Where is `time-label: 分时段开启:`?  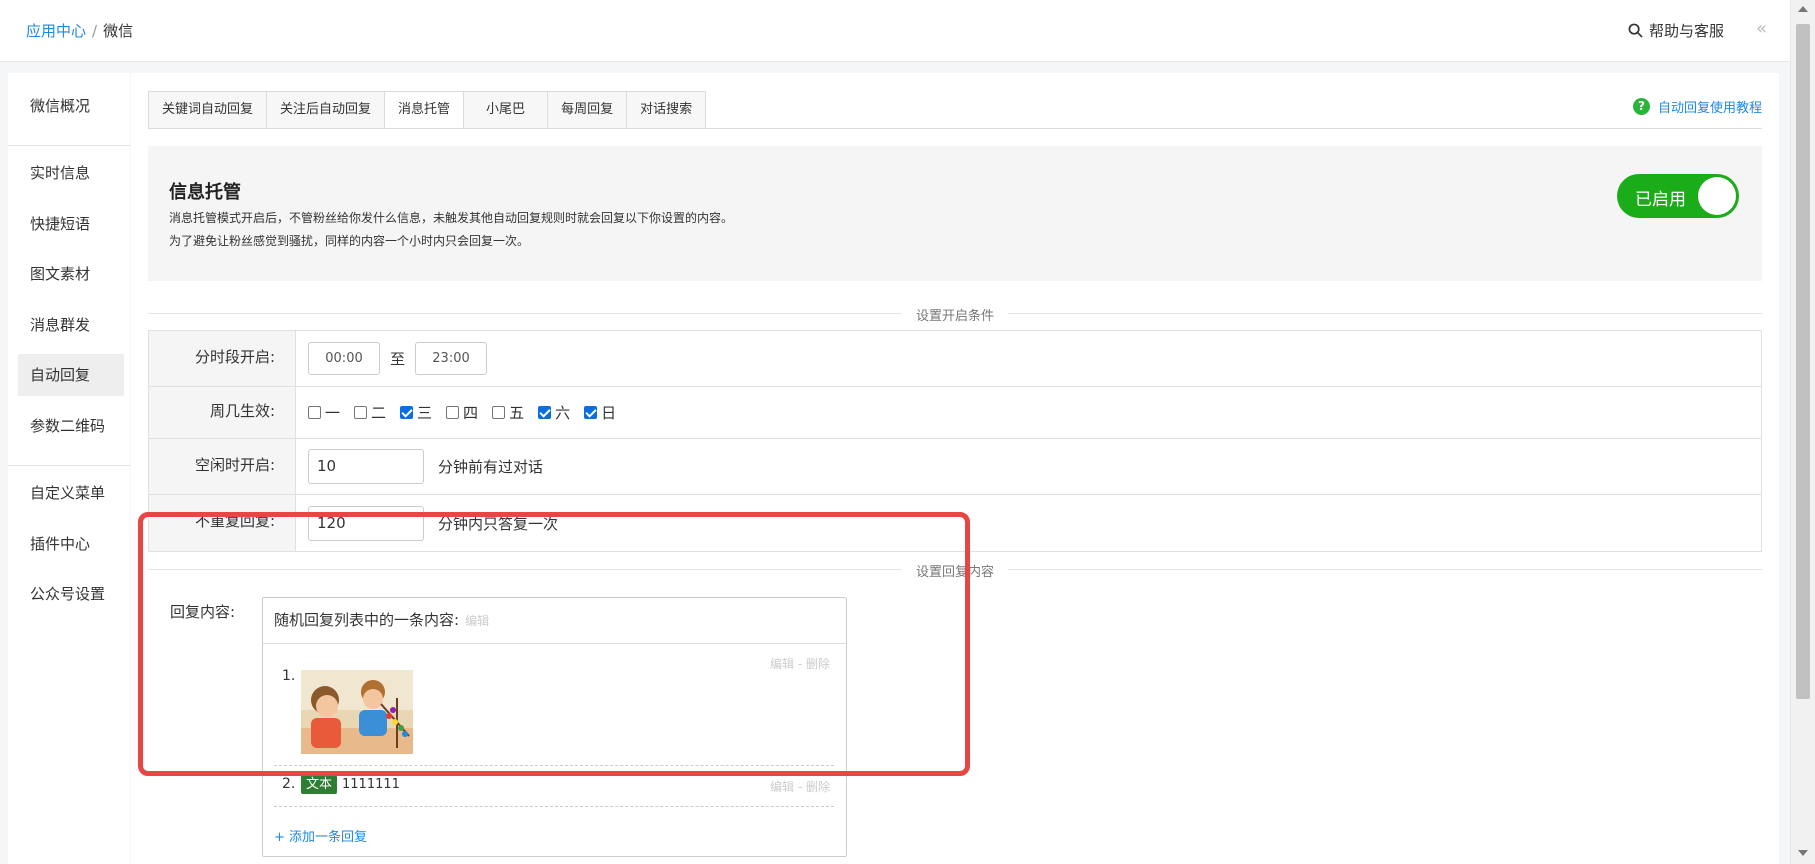 time-label: 分时段开启: is located at coordinates (222, 358).